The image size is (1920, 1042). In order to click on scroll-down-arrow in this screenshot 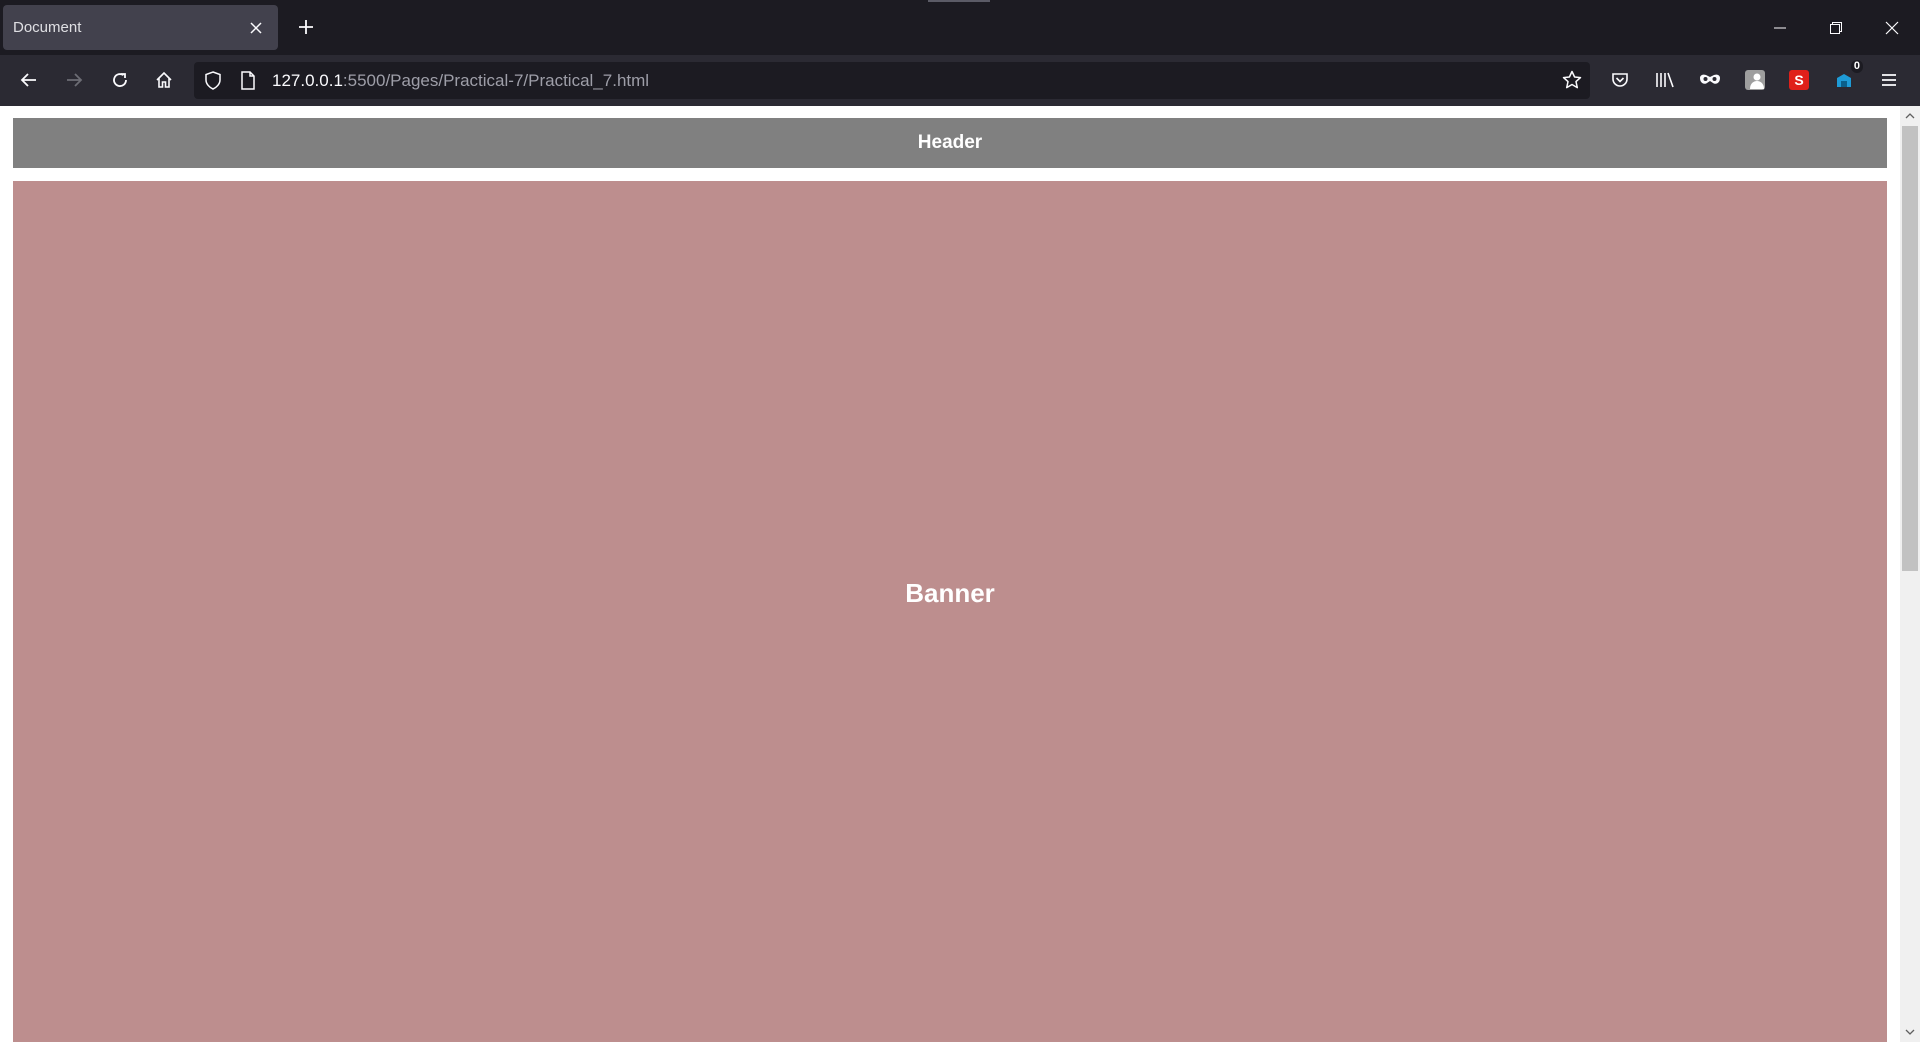, I will do `click(1910, 1032)`.